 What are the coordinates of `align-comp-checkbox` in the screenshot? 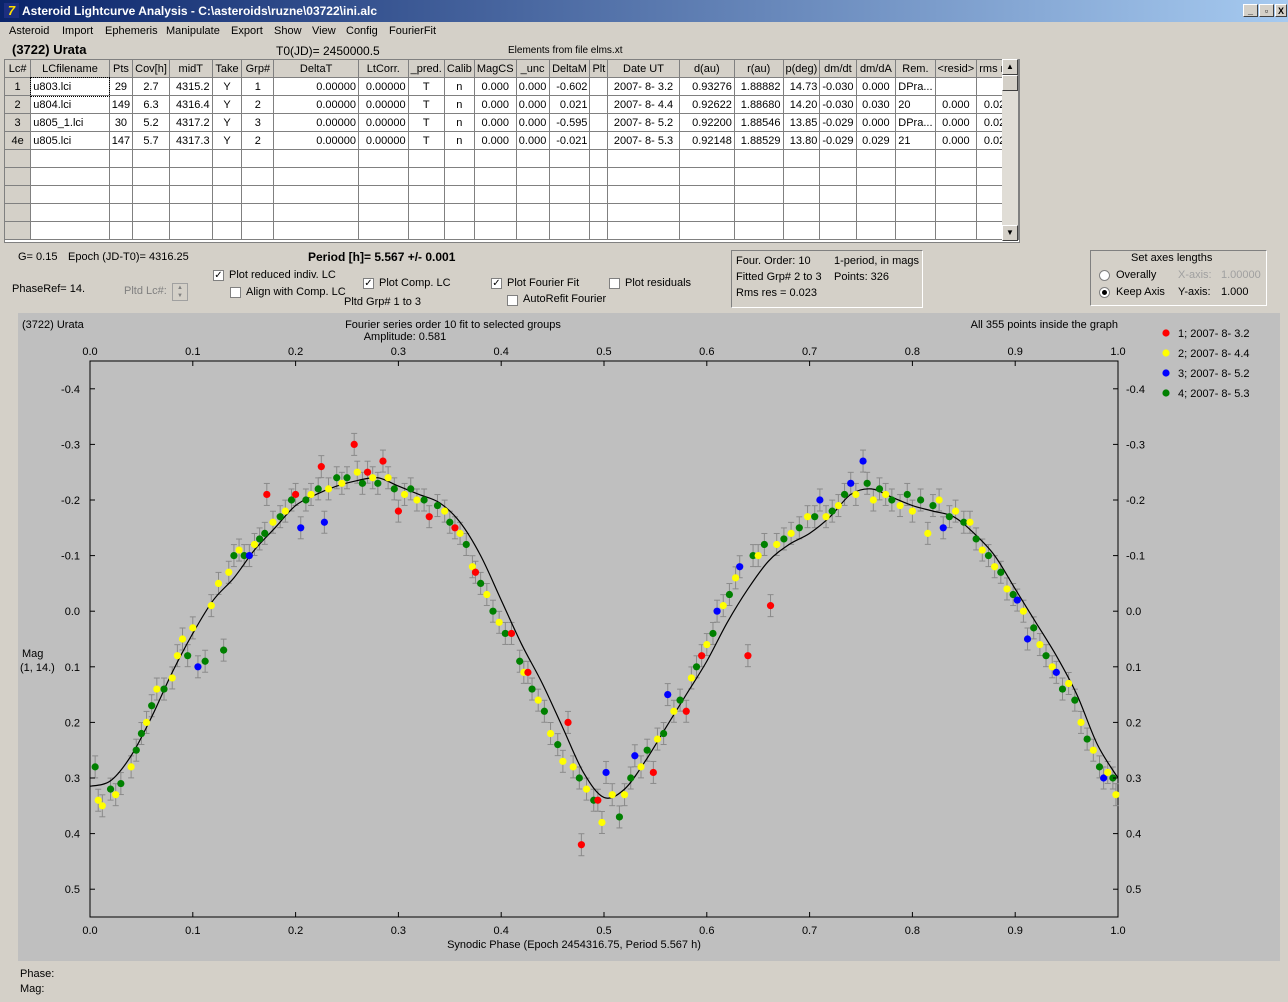 It's located at (235, 292).